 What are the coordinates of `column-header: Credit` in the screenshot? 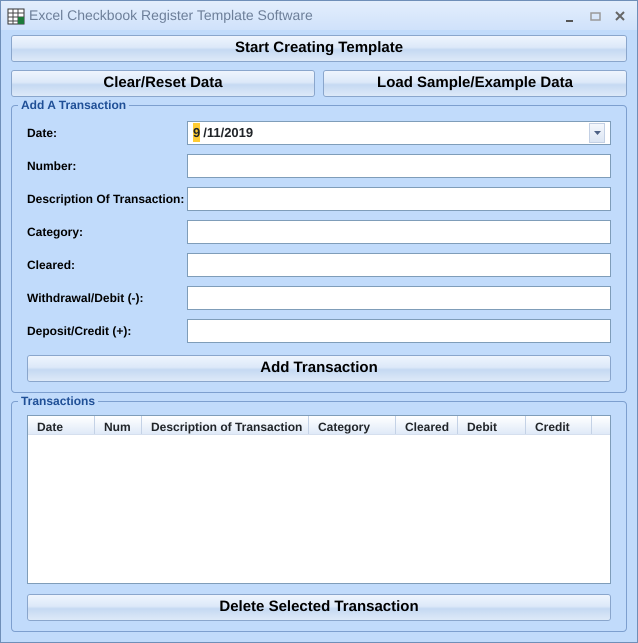 It's located at (559, 425).